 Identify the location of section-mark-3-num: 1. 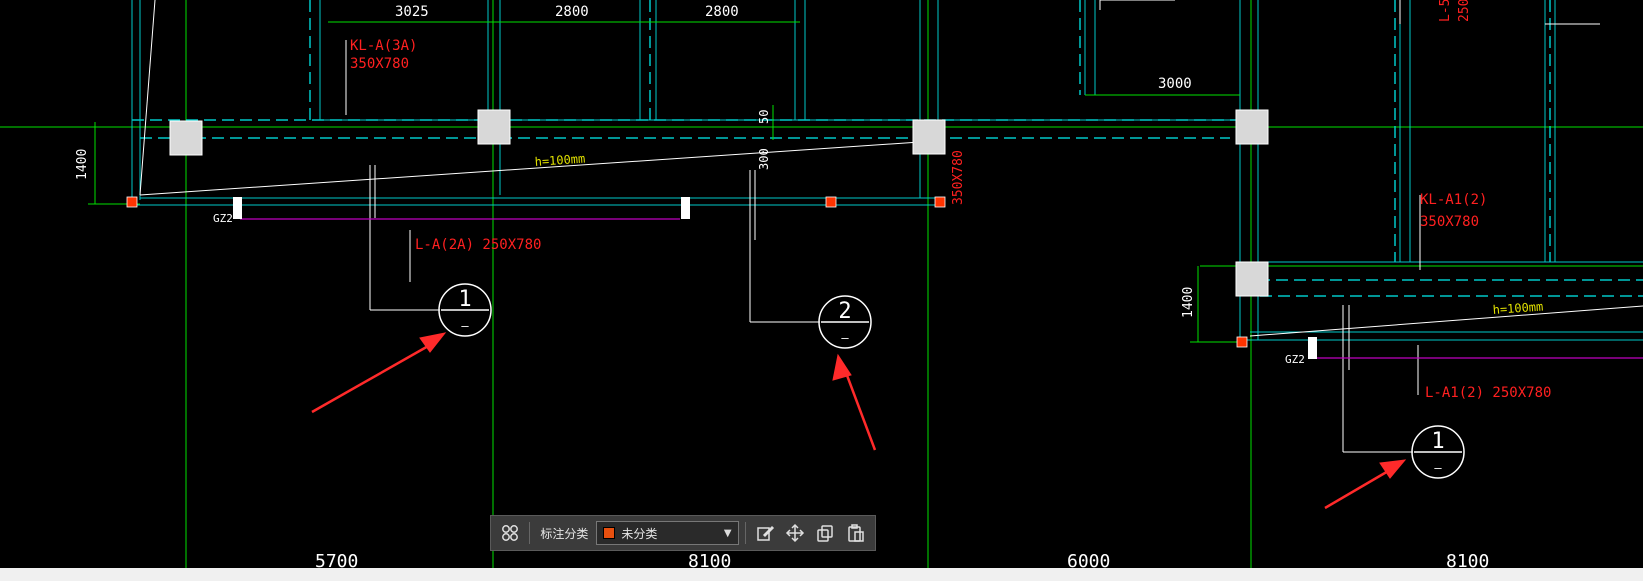
(1437, 441).